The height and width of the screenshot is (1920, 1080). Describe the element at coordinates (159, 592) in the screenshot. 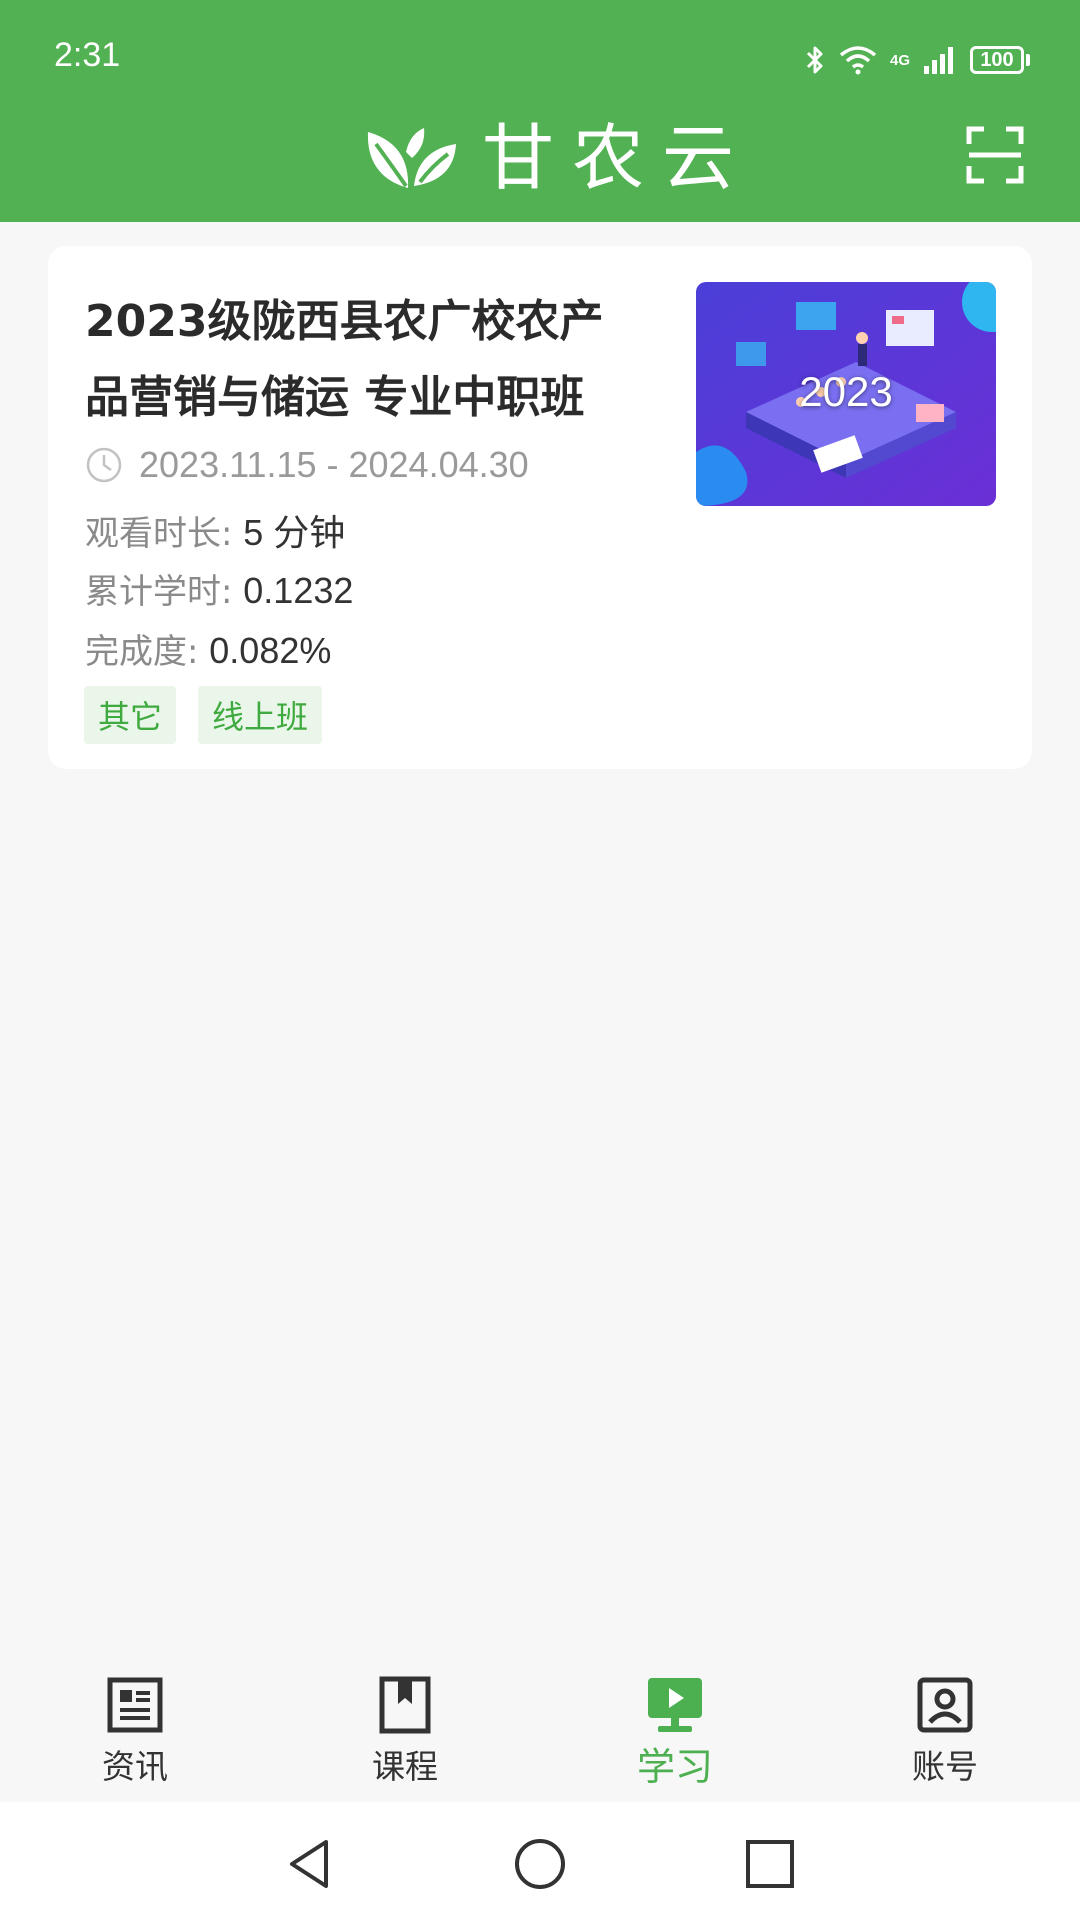

I see `credit-hours-label: 累计学时:` at that location.